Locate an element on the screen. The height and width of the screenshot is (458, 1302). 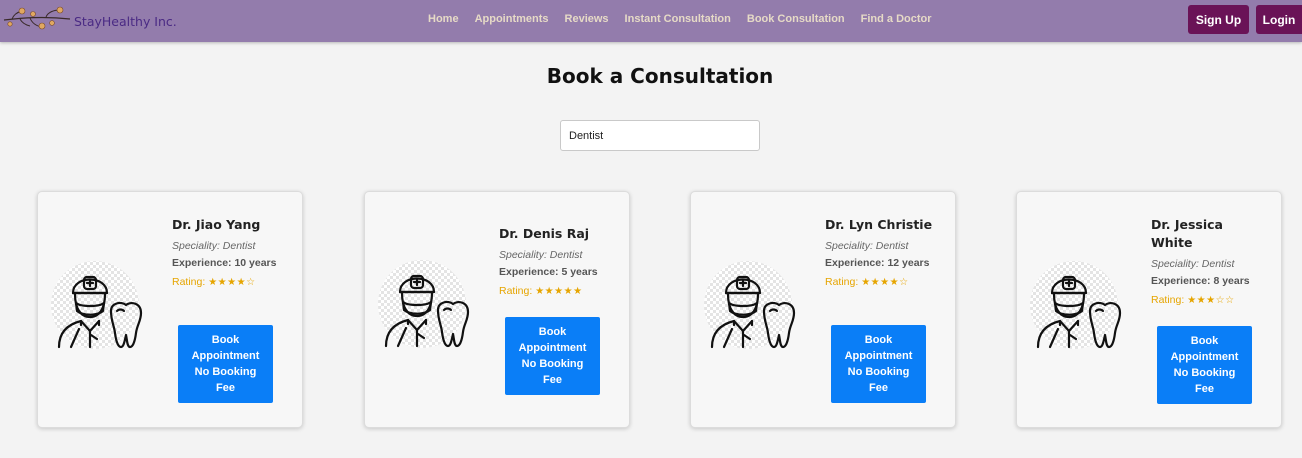
star-rating-icon: ★★★★★ is located at coordinates (559, 291).